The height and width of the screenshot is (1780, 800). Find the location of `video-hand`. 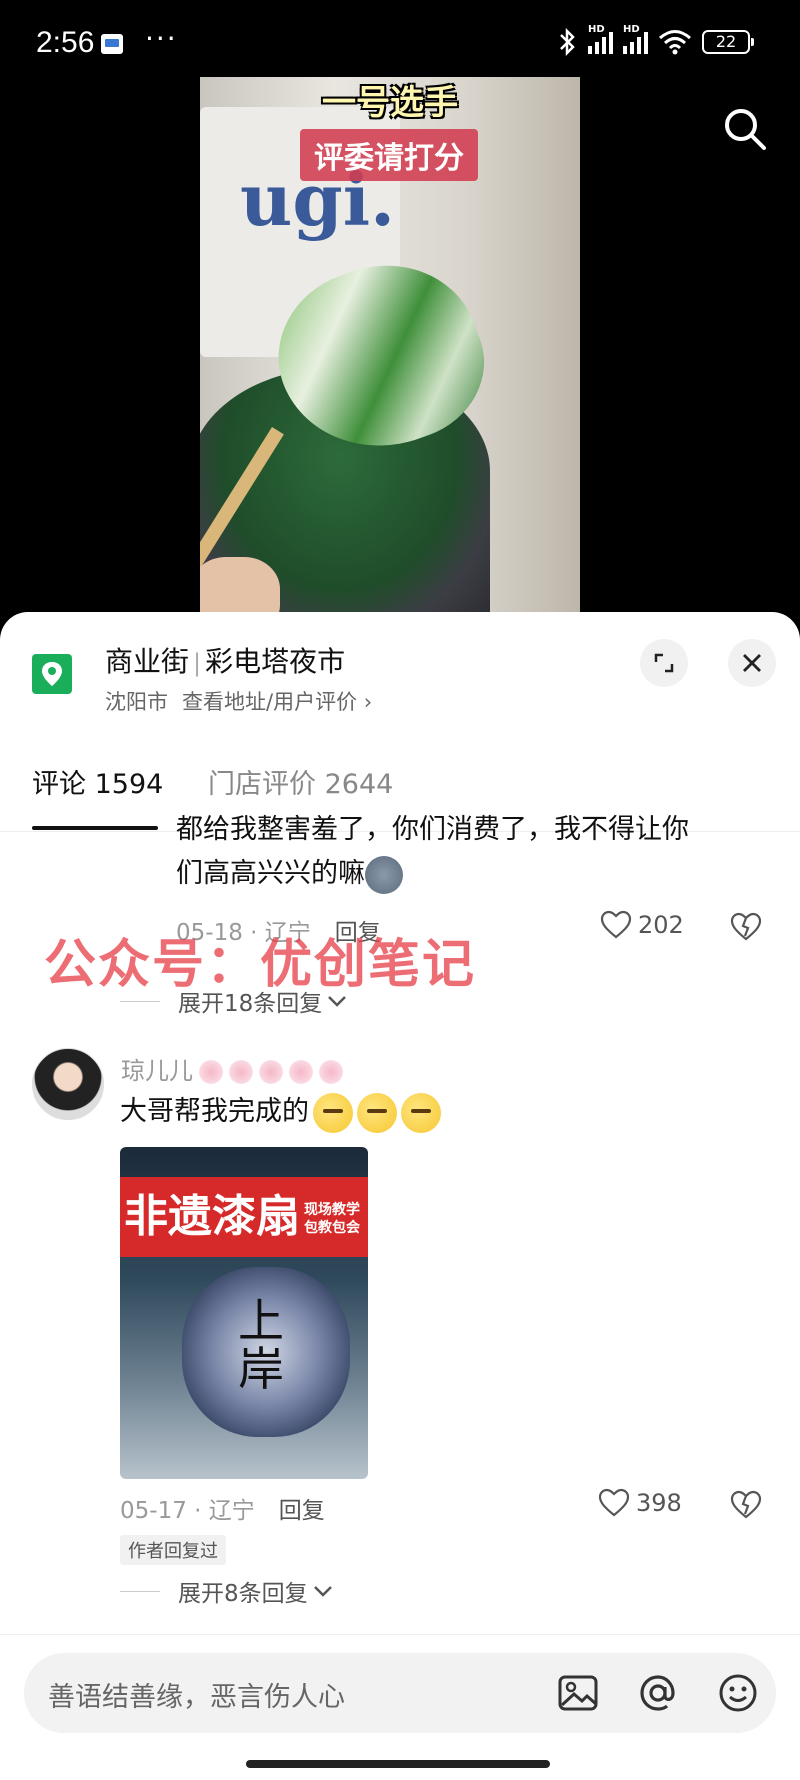

video-hand is located at coordinates (240, 587).